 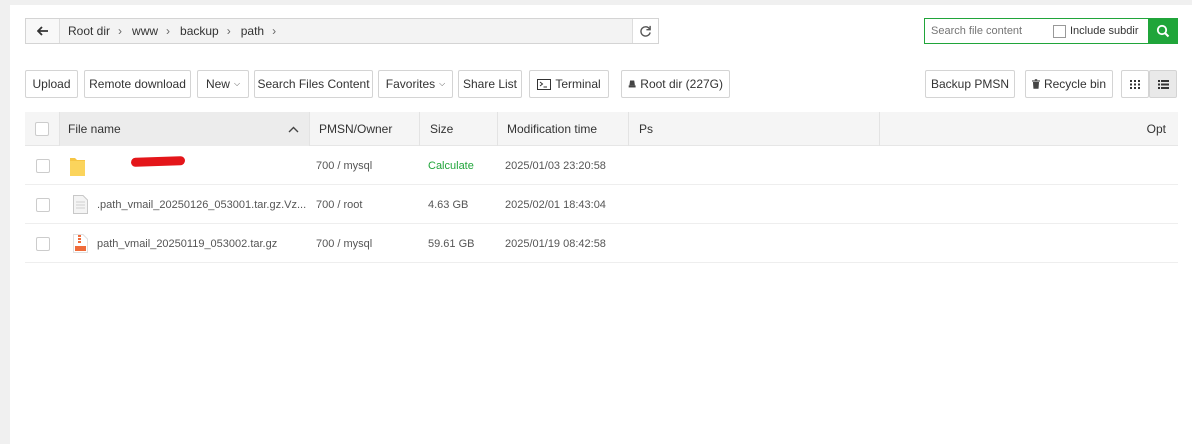 I want to click on file-icon, so click(x=80, y=204).